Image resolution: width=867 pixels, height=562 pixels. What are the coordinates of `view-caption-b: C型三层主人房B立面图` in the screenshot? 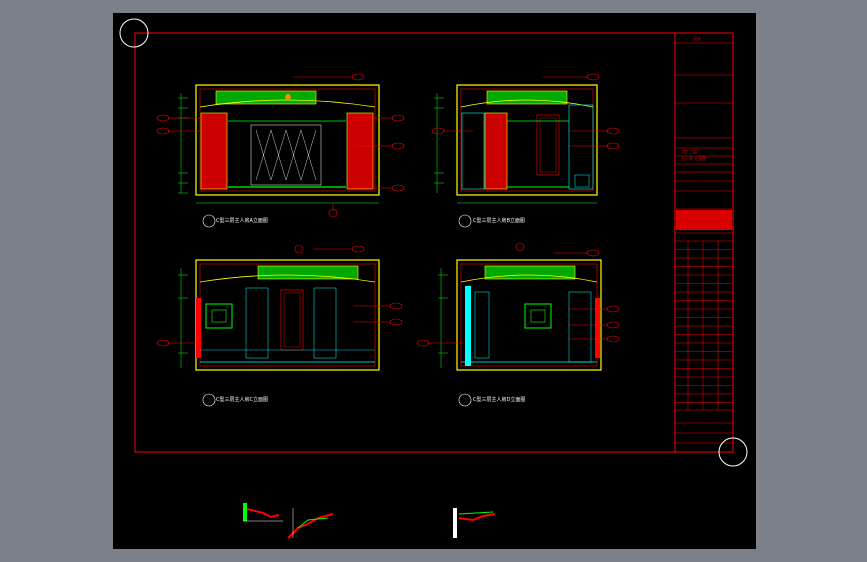 It's located at (499, 221).